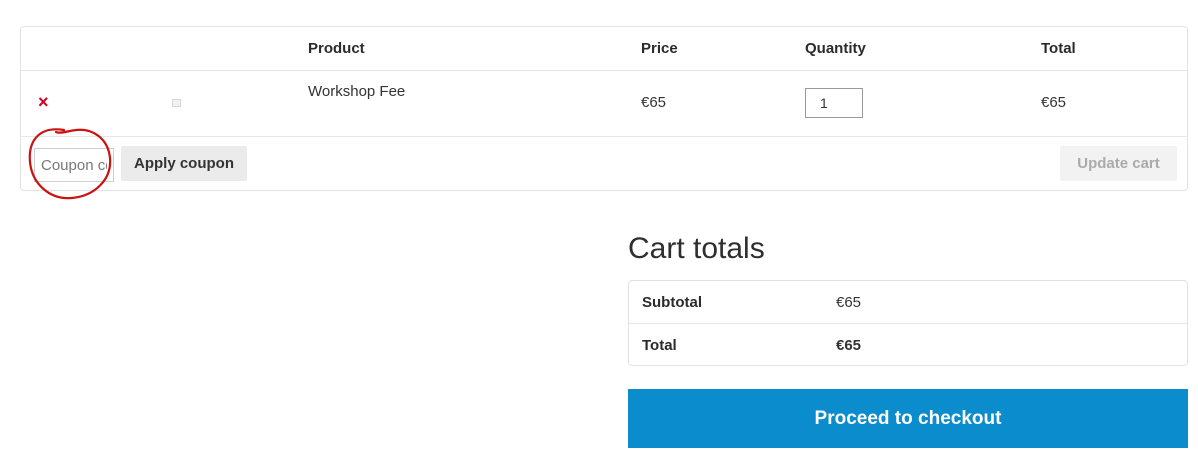 Image resolution: width=1198 pixels, height=458 pixels. I want to click on header-total: Total, so click(1058, 48).